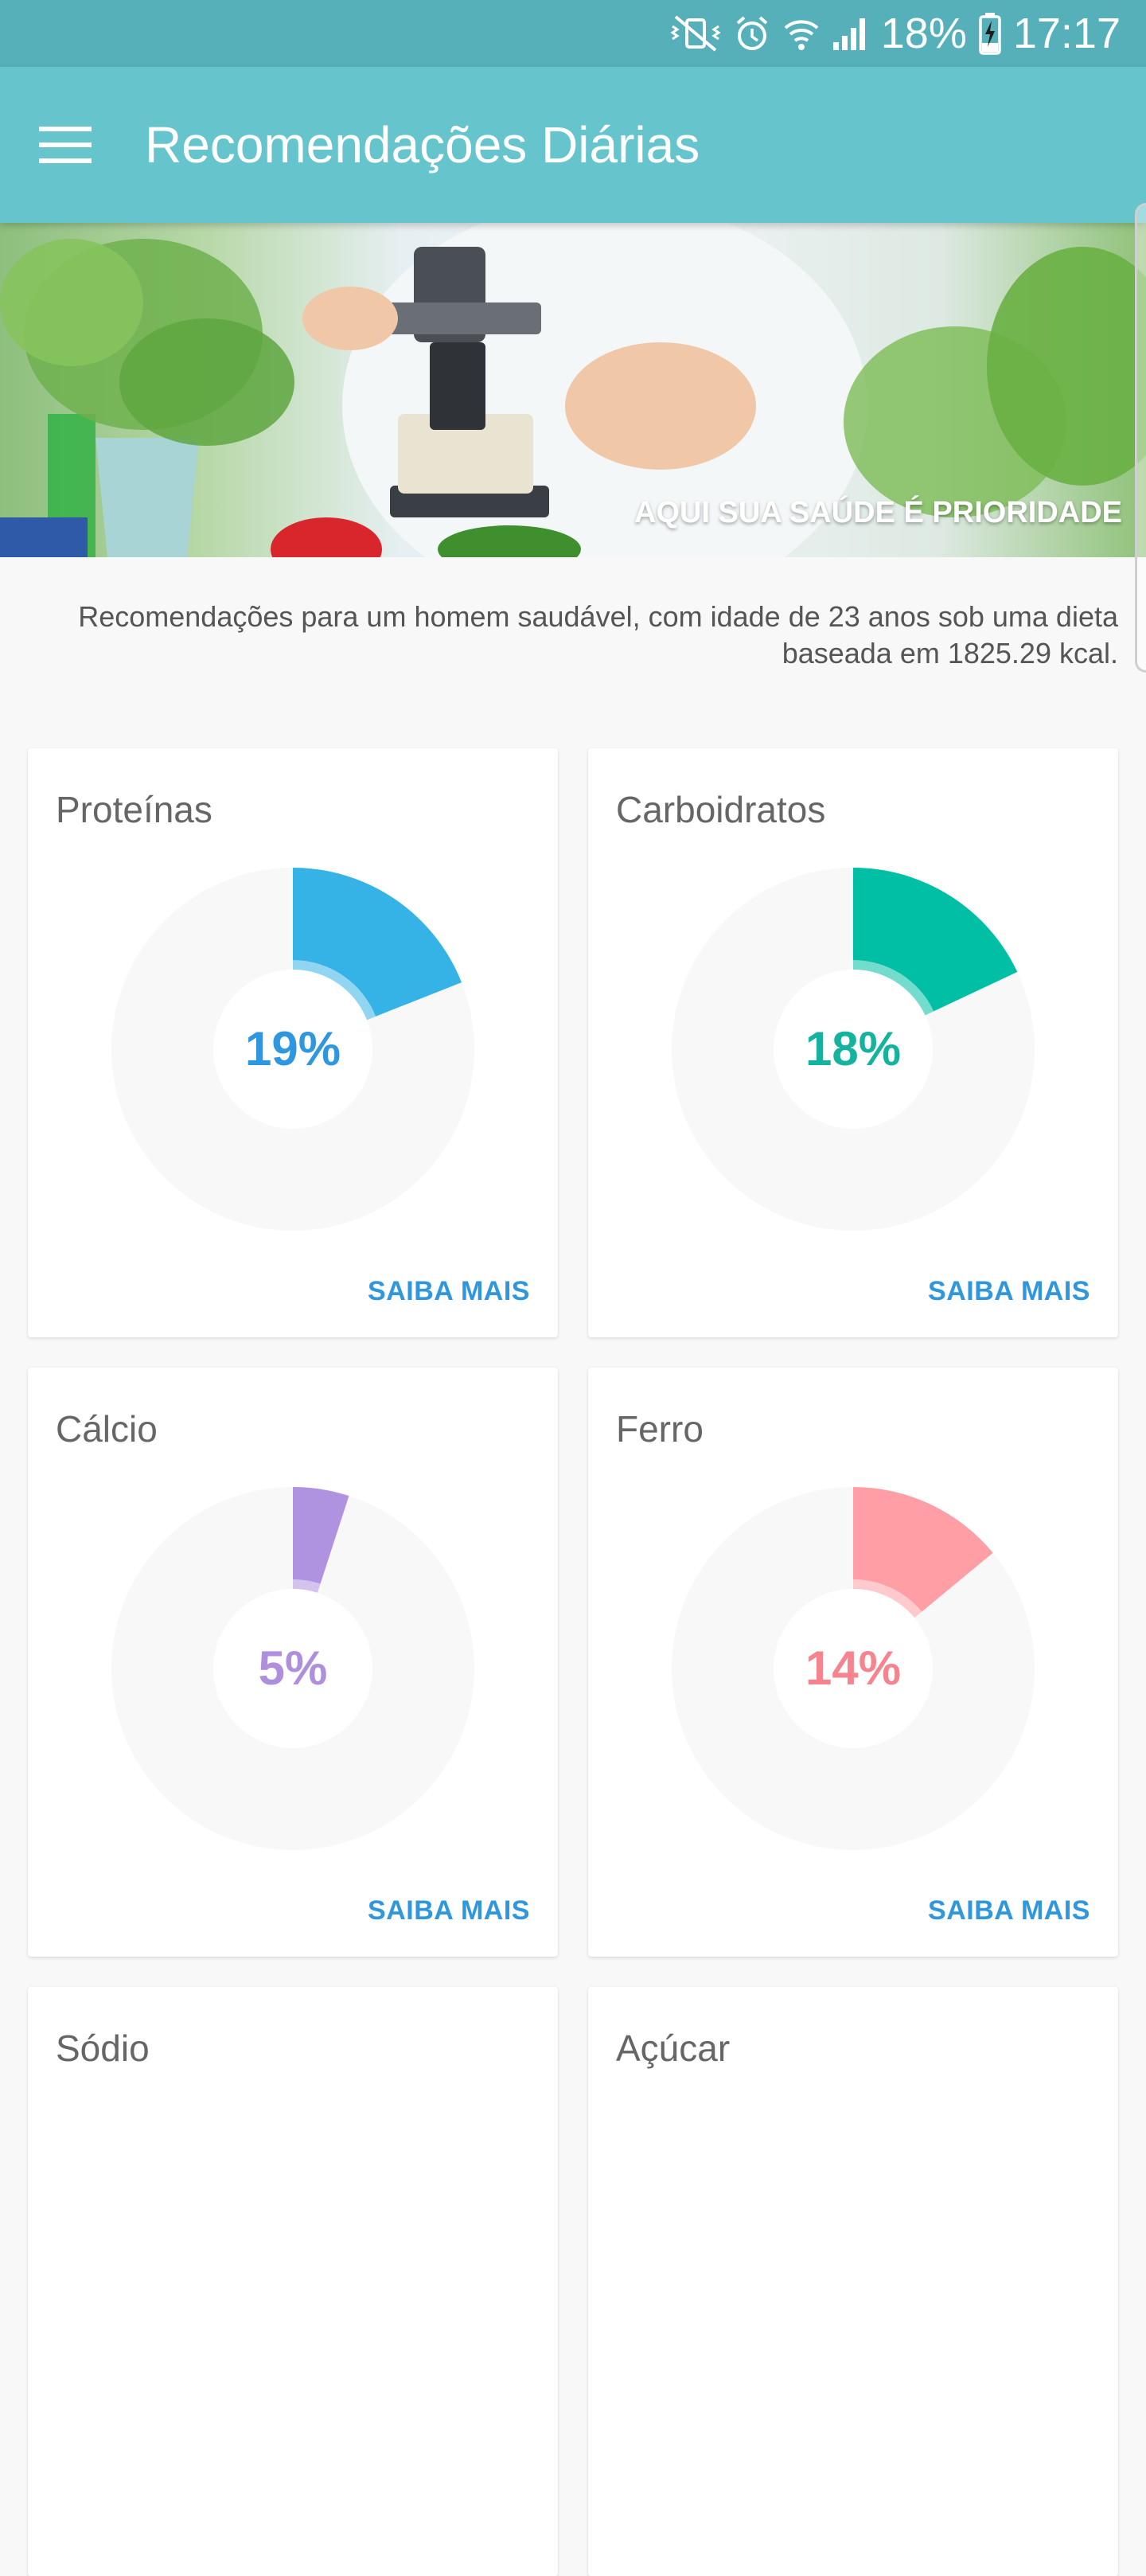  I want to click on donut-chart: 5%, so click(292, 1668).